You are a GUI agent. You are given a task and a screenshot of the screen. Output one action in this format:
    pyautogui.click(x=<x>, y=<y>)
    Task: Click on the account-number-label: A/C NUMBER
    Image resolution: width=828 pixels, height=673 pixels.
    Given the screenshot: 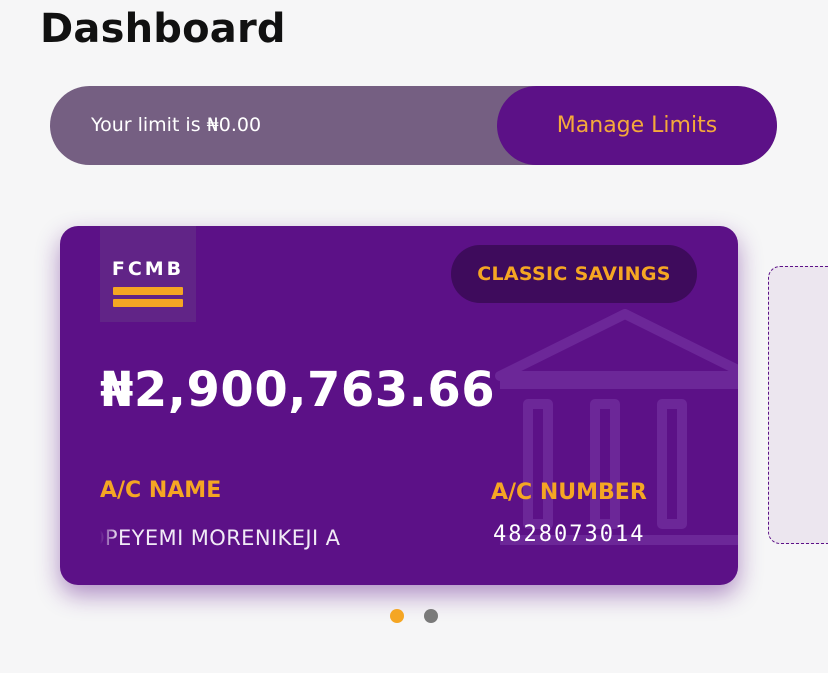 What is the action you would take?
    pyautogui.click(x=569, y=492)
    